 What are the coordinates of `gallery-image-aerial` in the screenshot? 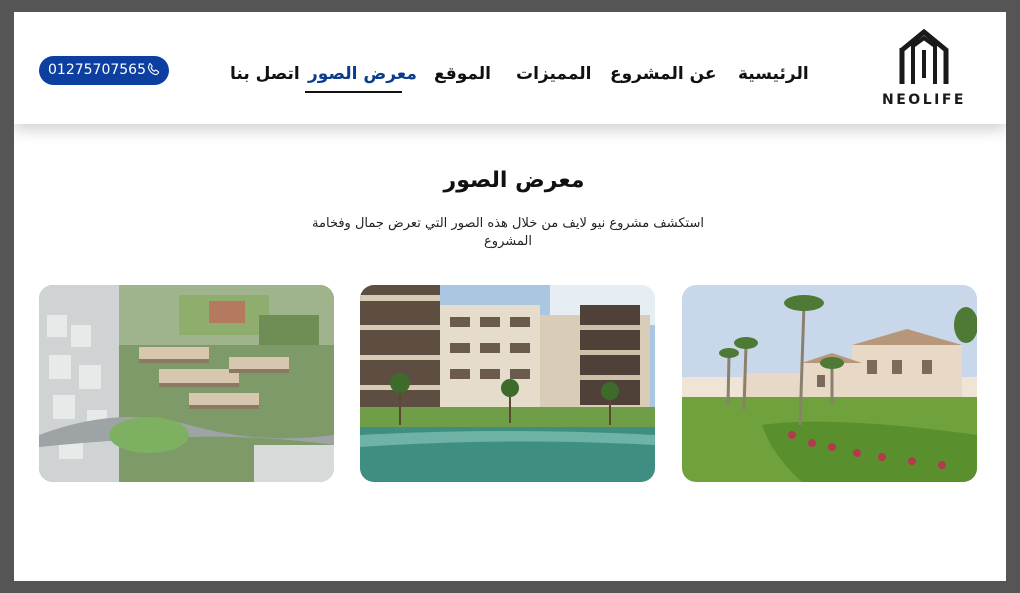 It's located at (186, 383).